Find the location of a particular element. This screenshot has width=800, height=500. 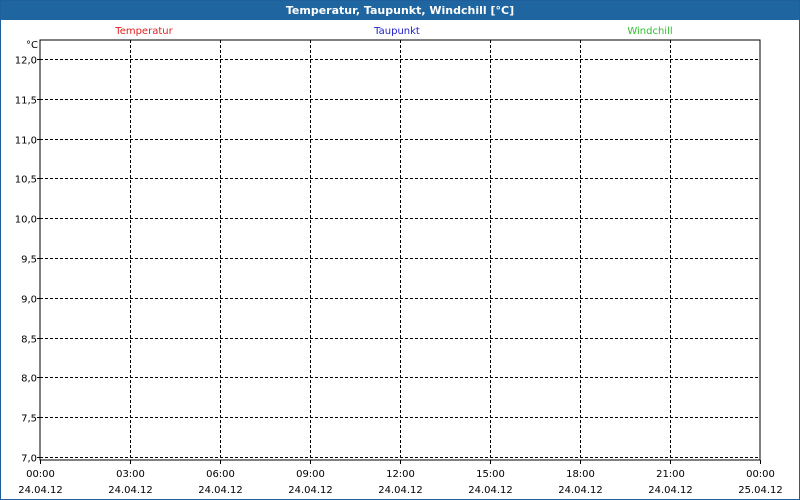

legend: Temperatur Taupunkt Windchill is located at coordinates (393, 31).